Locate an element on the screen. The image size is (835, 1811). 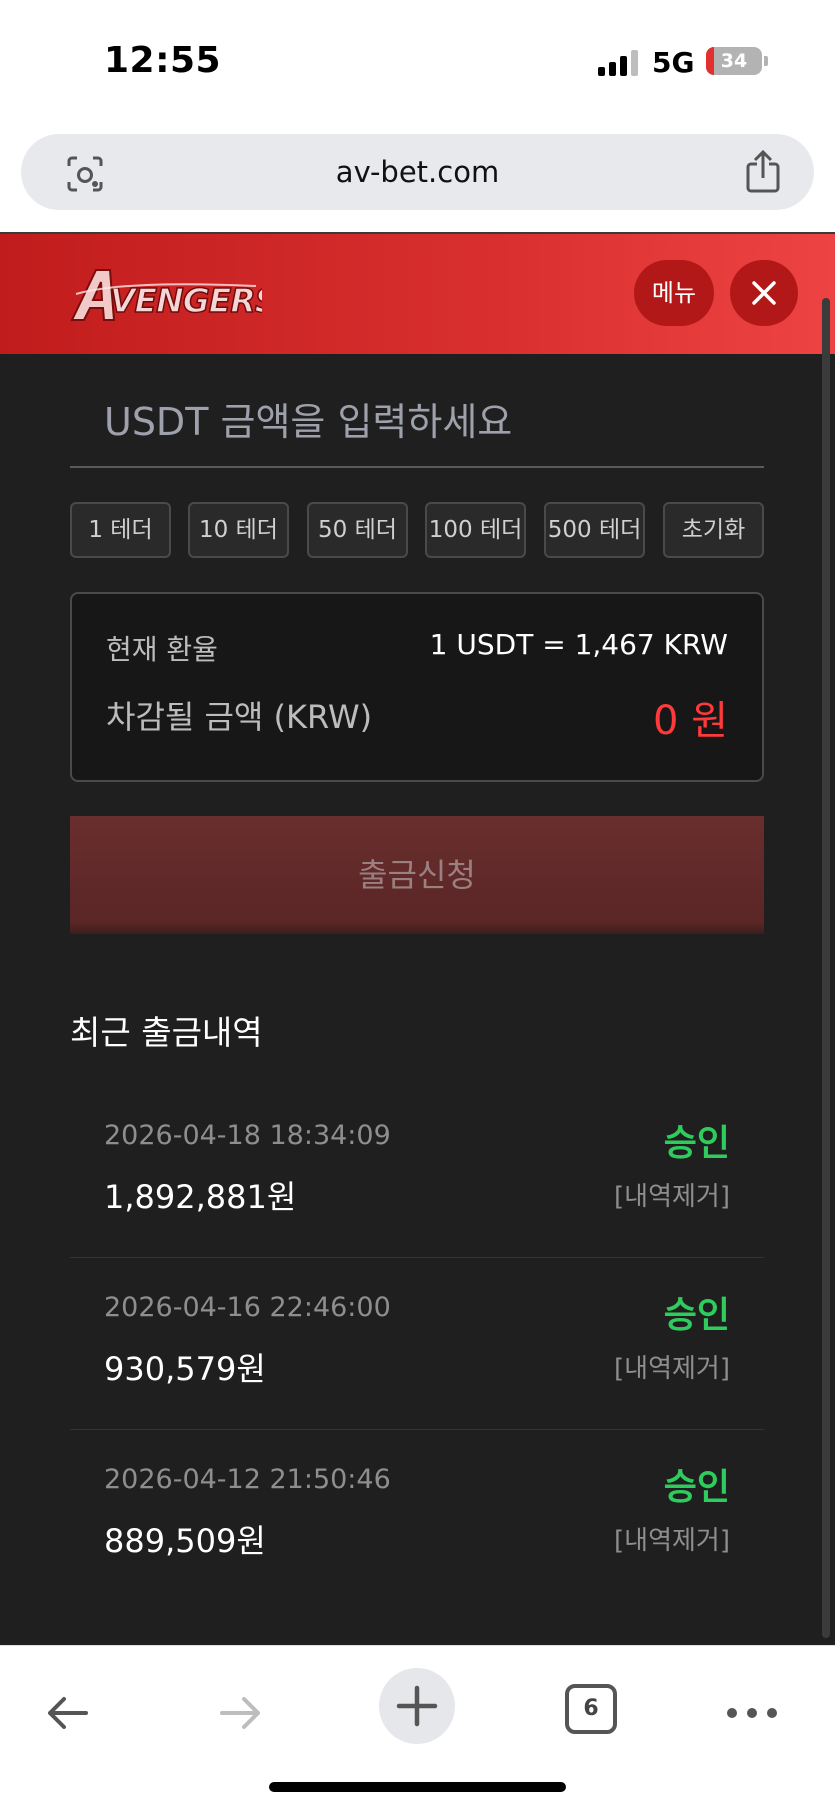
more-icon is located at coordinates (752, 1713).